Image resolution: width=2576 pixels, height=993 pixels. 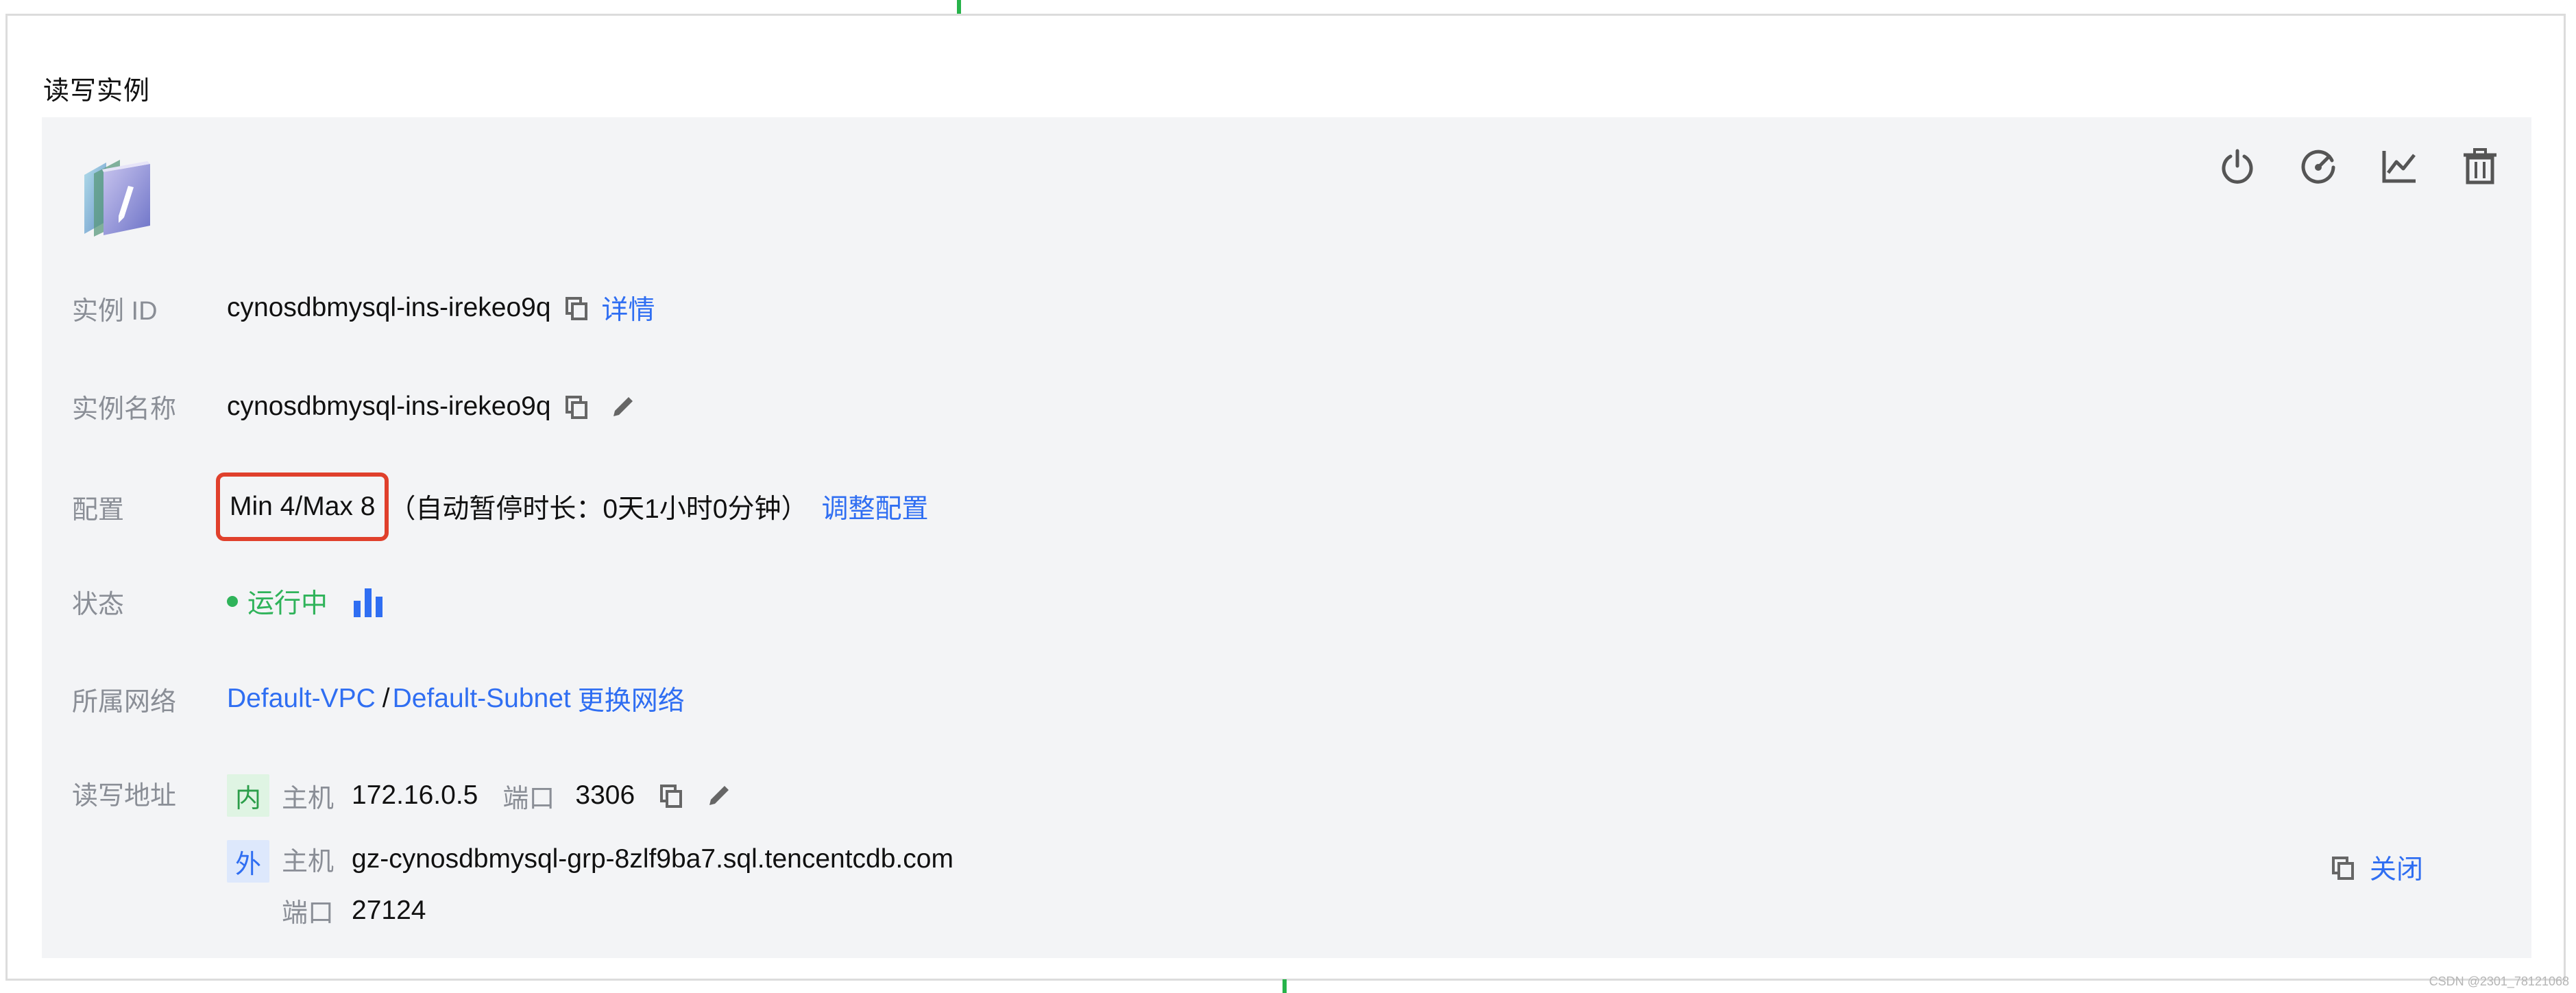 I want to click on instance-name-row: 实例名称 cynosdbmysql-ins-irekeo9q, so click(x=355, y=406).